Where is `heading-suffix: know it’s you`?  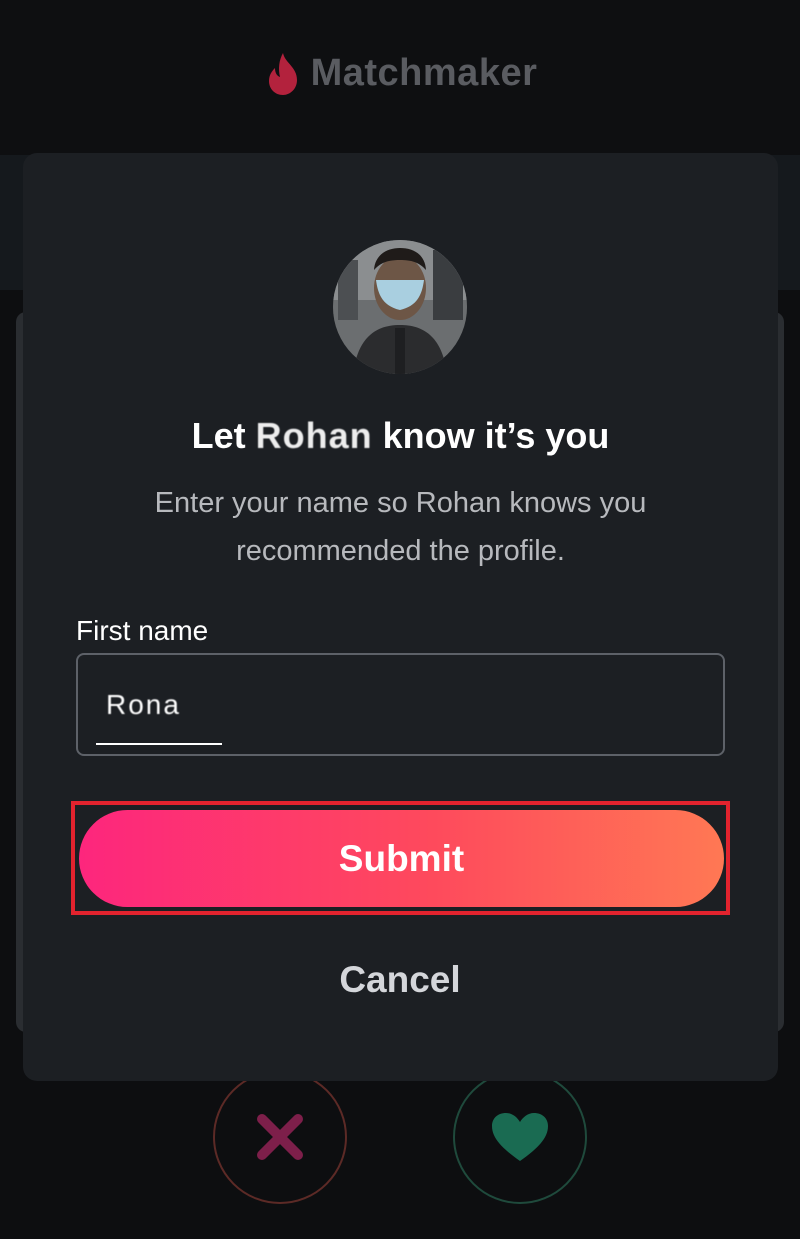 heading-suffix: know it’s you is located at coordinates (491, 435).